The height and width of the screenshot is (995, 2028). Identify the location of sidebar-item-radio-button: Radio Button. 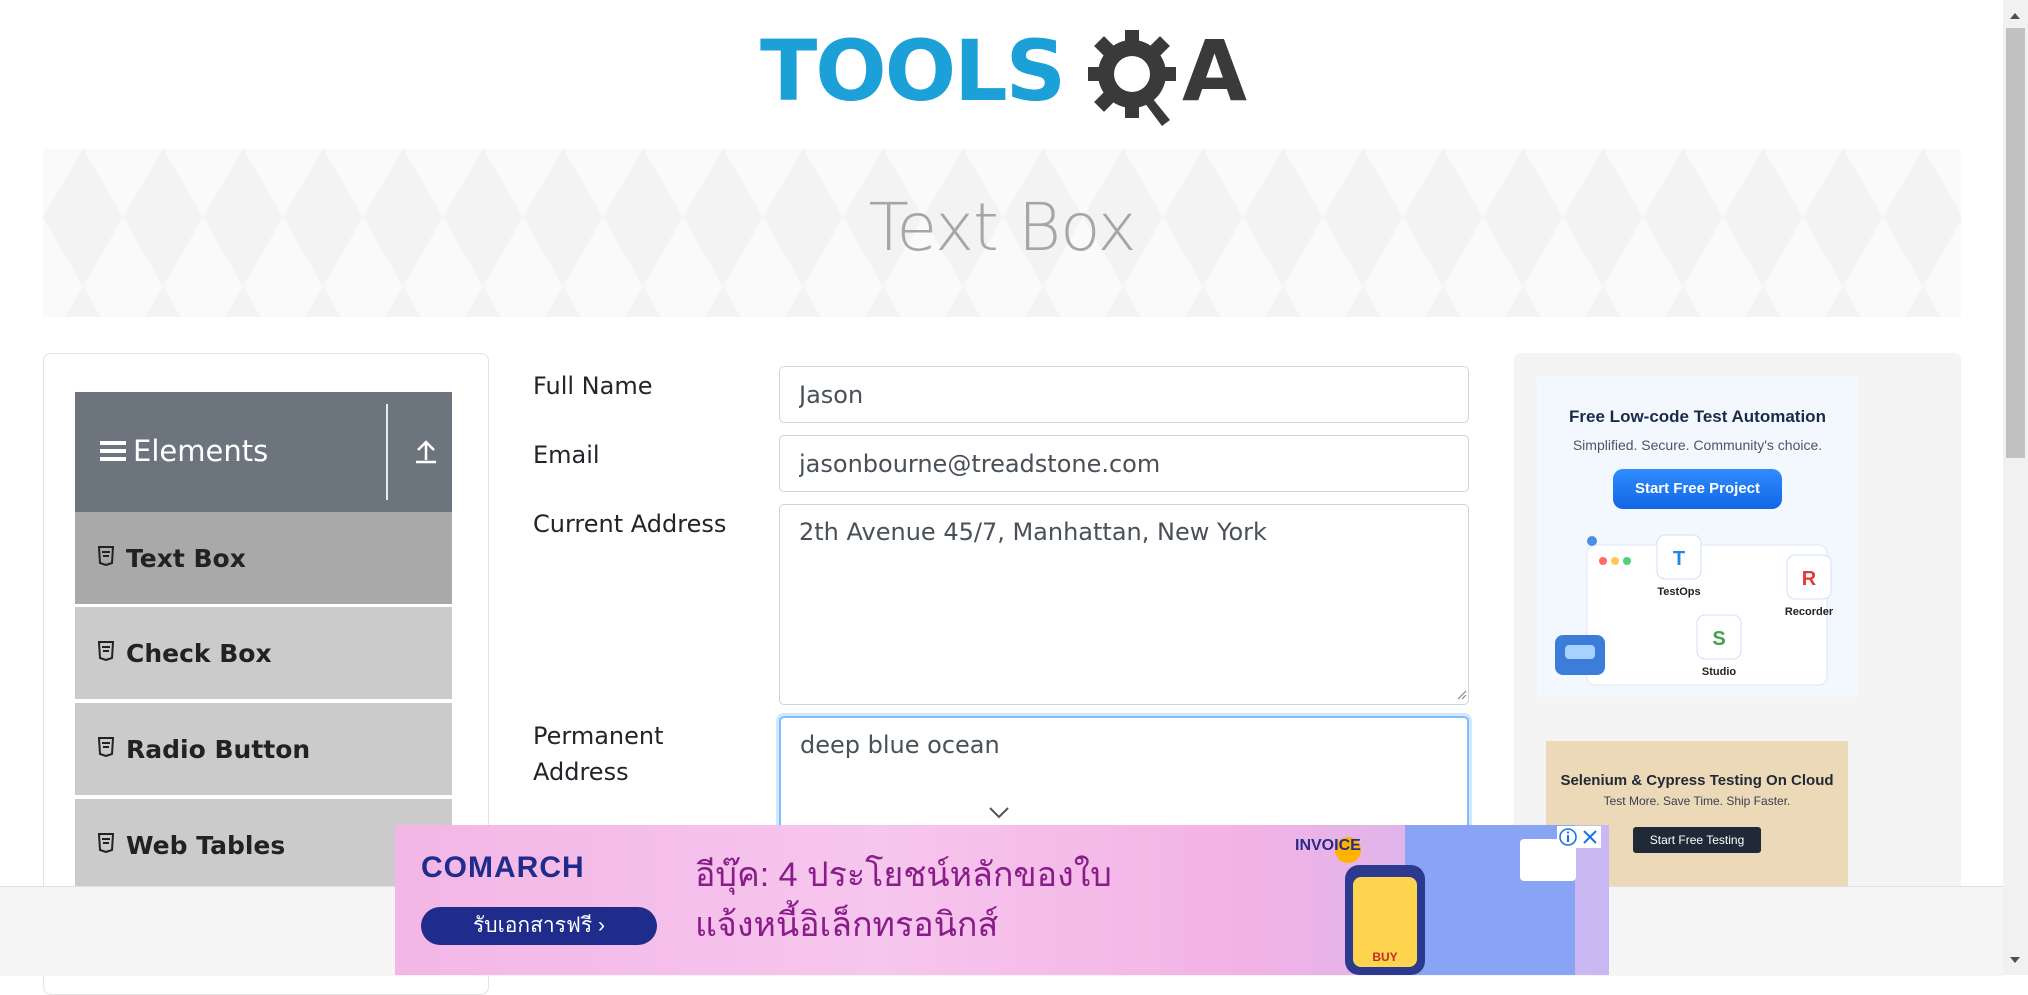
(263, 750).